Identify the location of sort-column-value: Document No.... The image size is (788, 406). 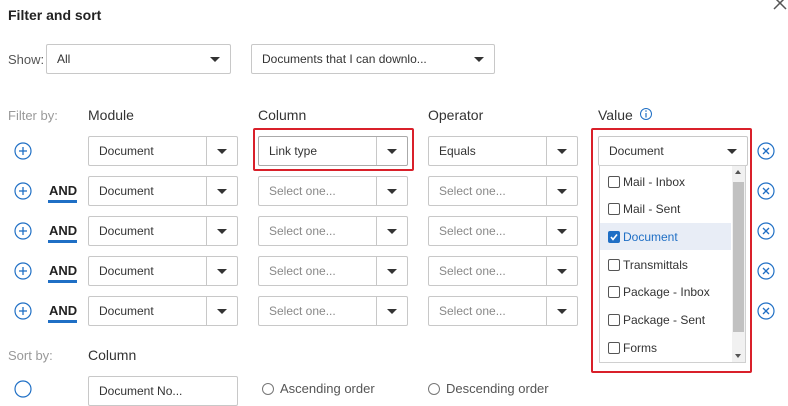
(141, 391).